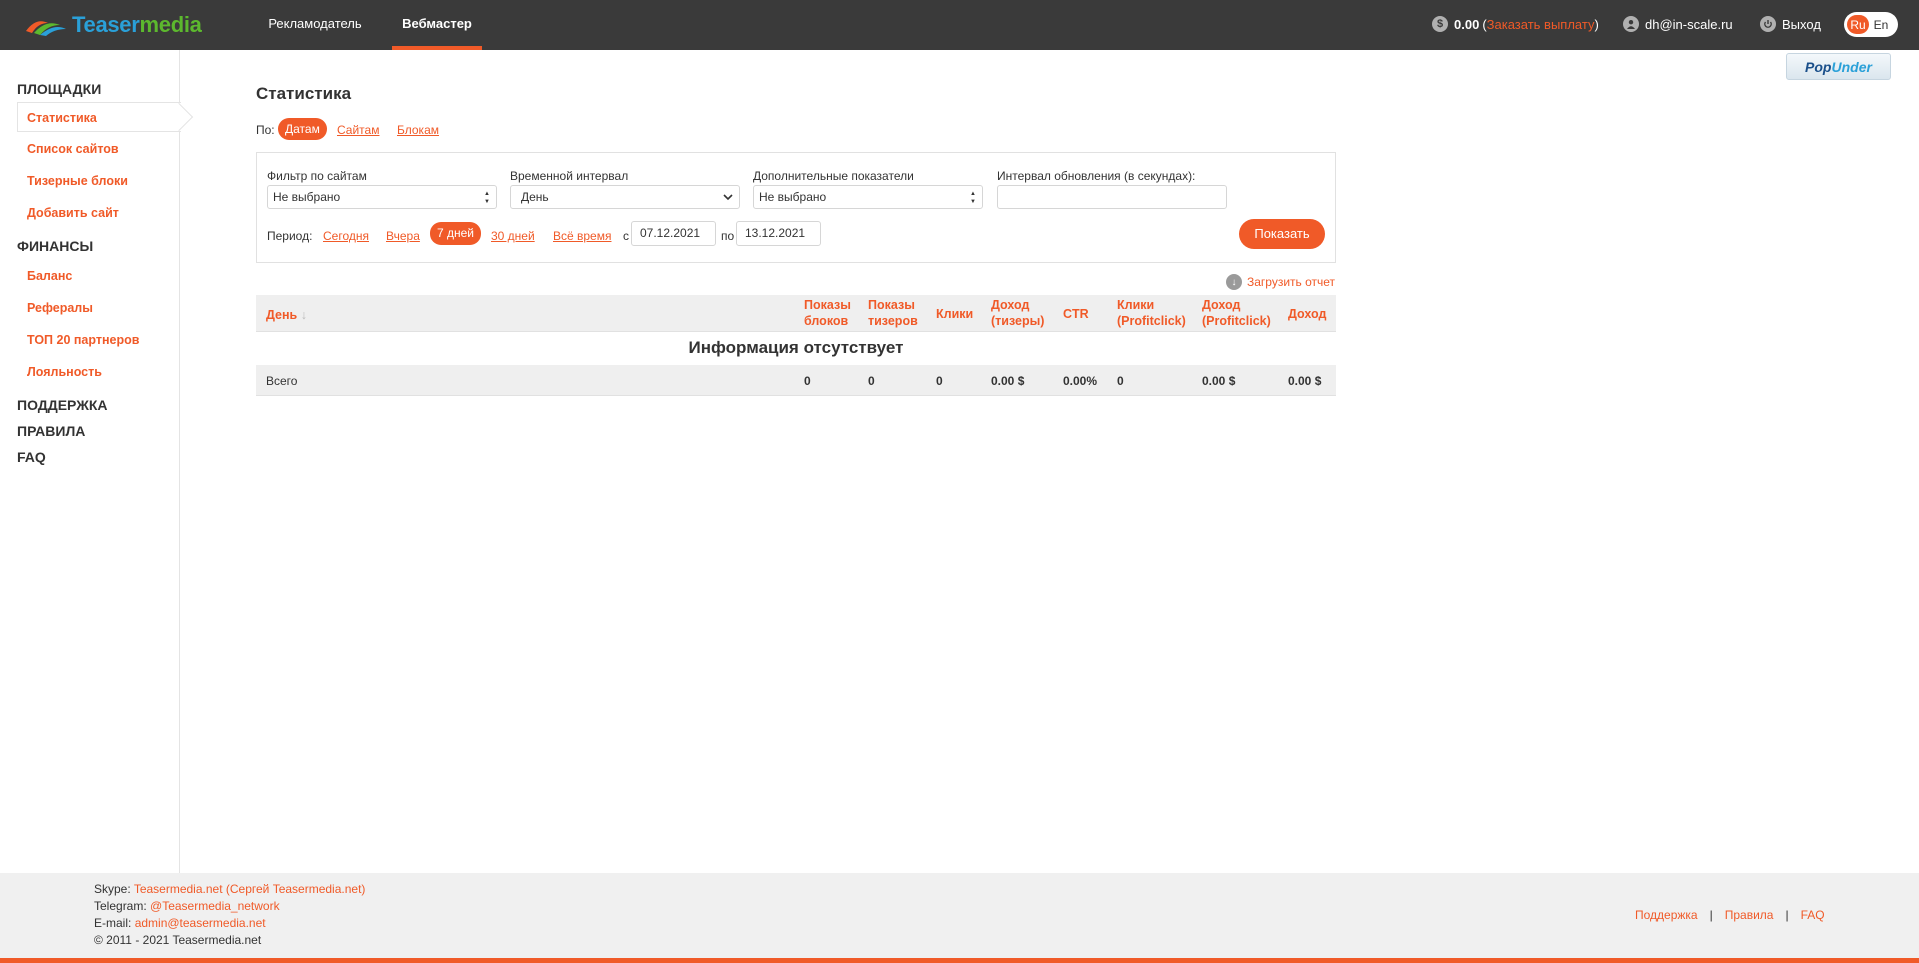  I want to click on sidebar-item-referrals: Рефералы, so click(60, 308).